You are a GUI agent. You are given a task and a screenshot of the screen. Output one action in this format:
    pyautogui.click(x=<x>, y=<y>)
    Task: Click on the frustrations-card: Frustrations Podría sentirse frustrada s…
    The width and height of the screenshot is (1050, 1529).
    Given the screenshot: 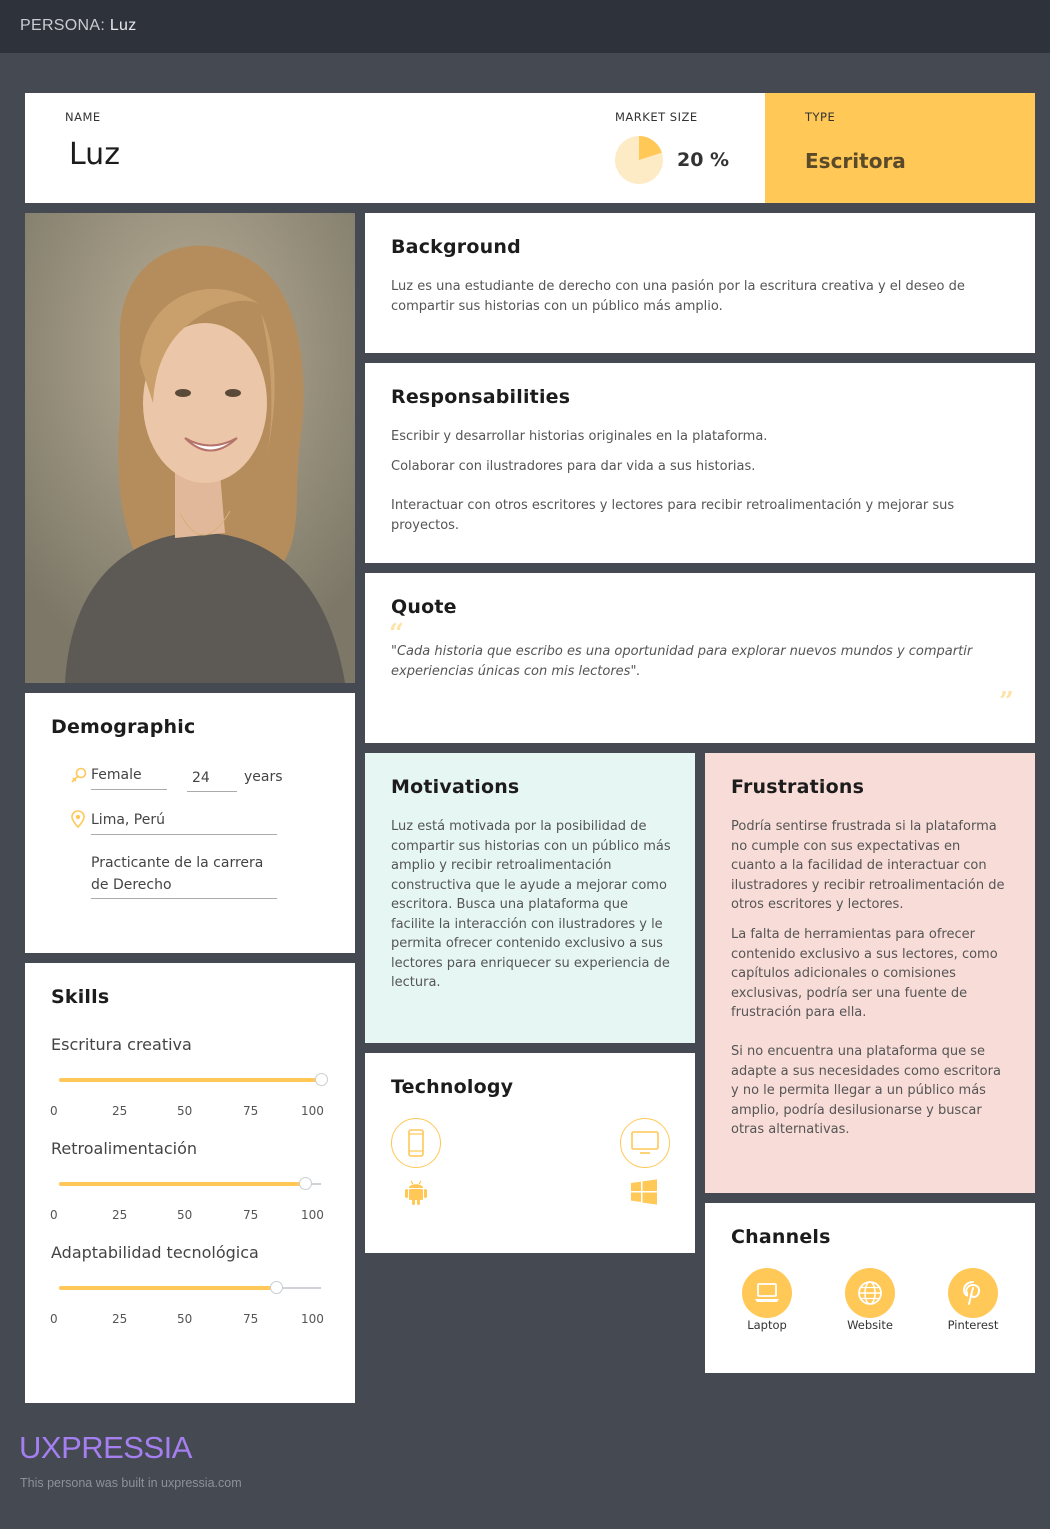 What is the action you would take?
    pyautogui.click(x=870, y=973)
    